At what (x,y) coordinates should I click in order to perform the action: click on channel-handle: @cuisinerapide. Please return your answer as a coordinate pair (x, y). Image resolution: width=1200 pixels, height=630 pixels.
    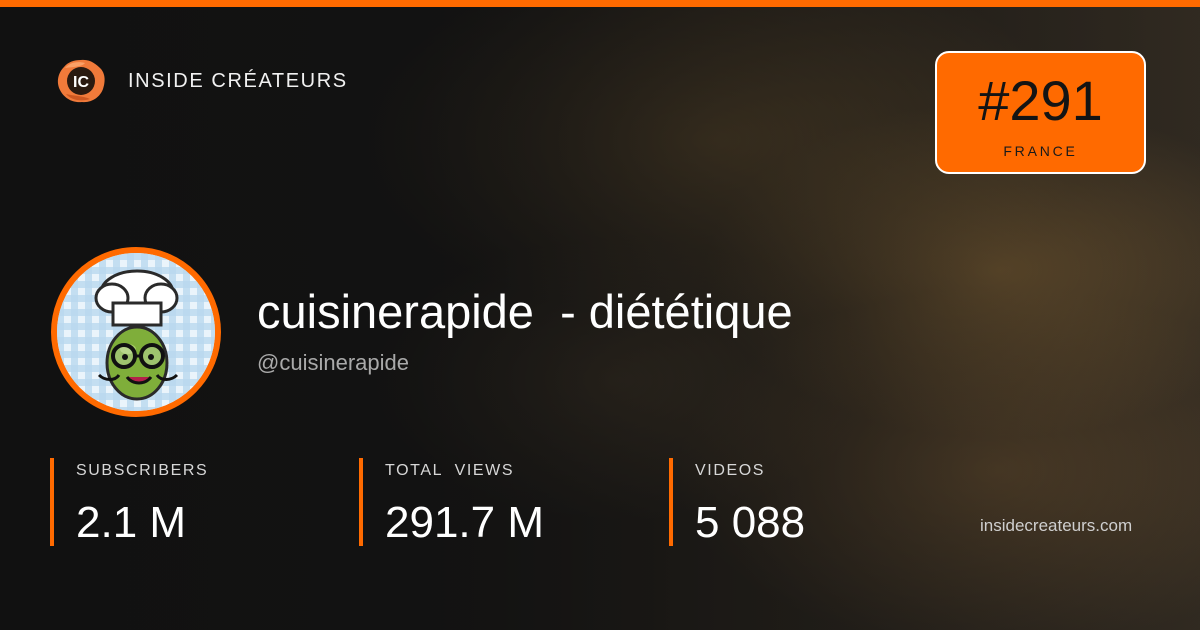
    Looking at the image, I should click on (333, 362).